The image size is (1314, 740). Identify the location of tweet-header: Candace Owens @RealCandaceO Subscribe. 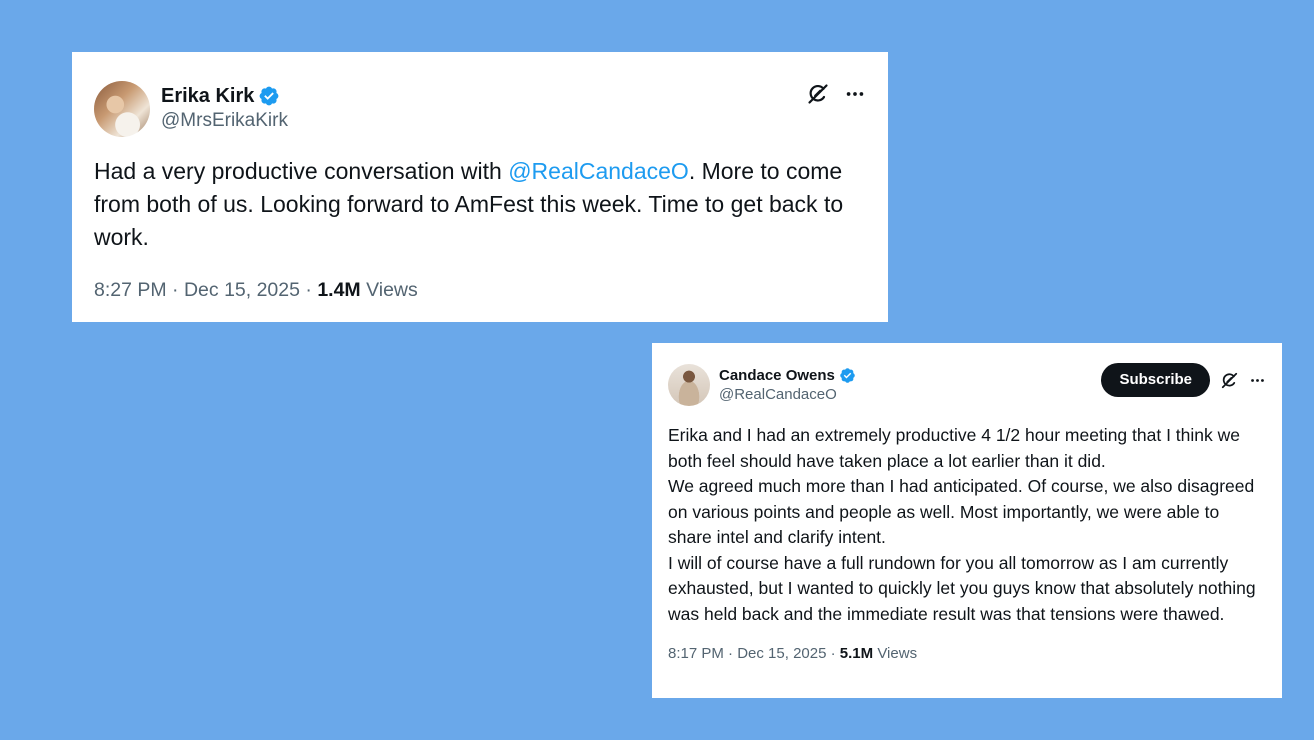
(967, 375).